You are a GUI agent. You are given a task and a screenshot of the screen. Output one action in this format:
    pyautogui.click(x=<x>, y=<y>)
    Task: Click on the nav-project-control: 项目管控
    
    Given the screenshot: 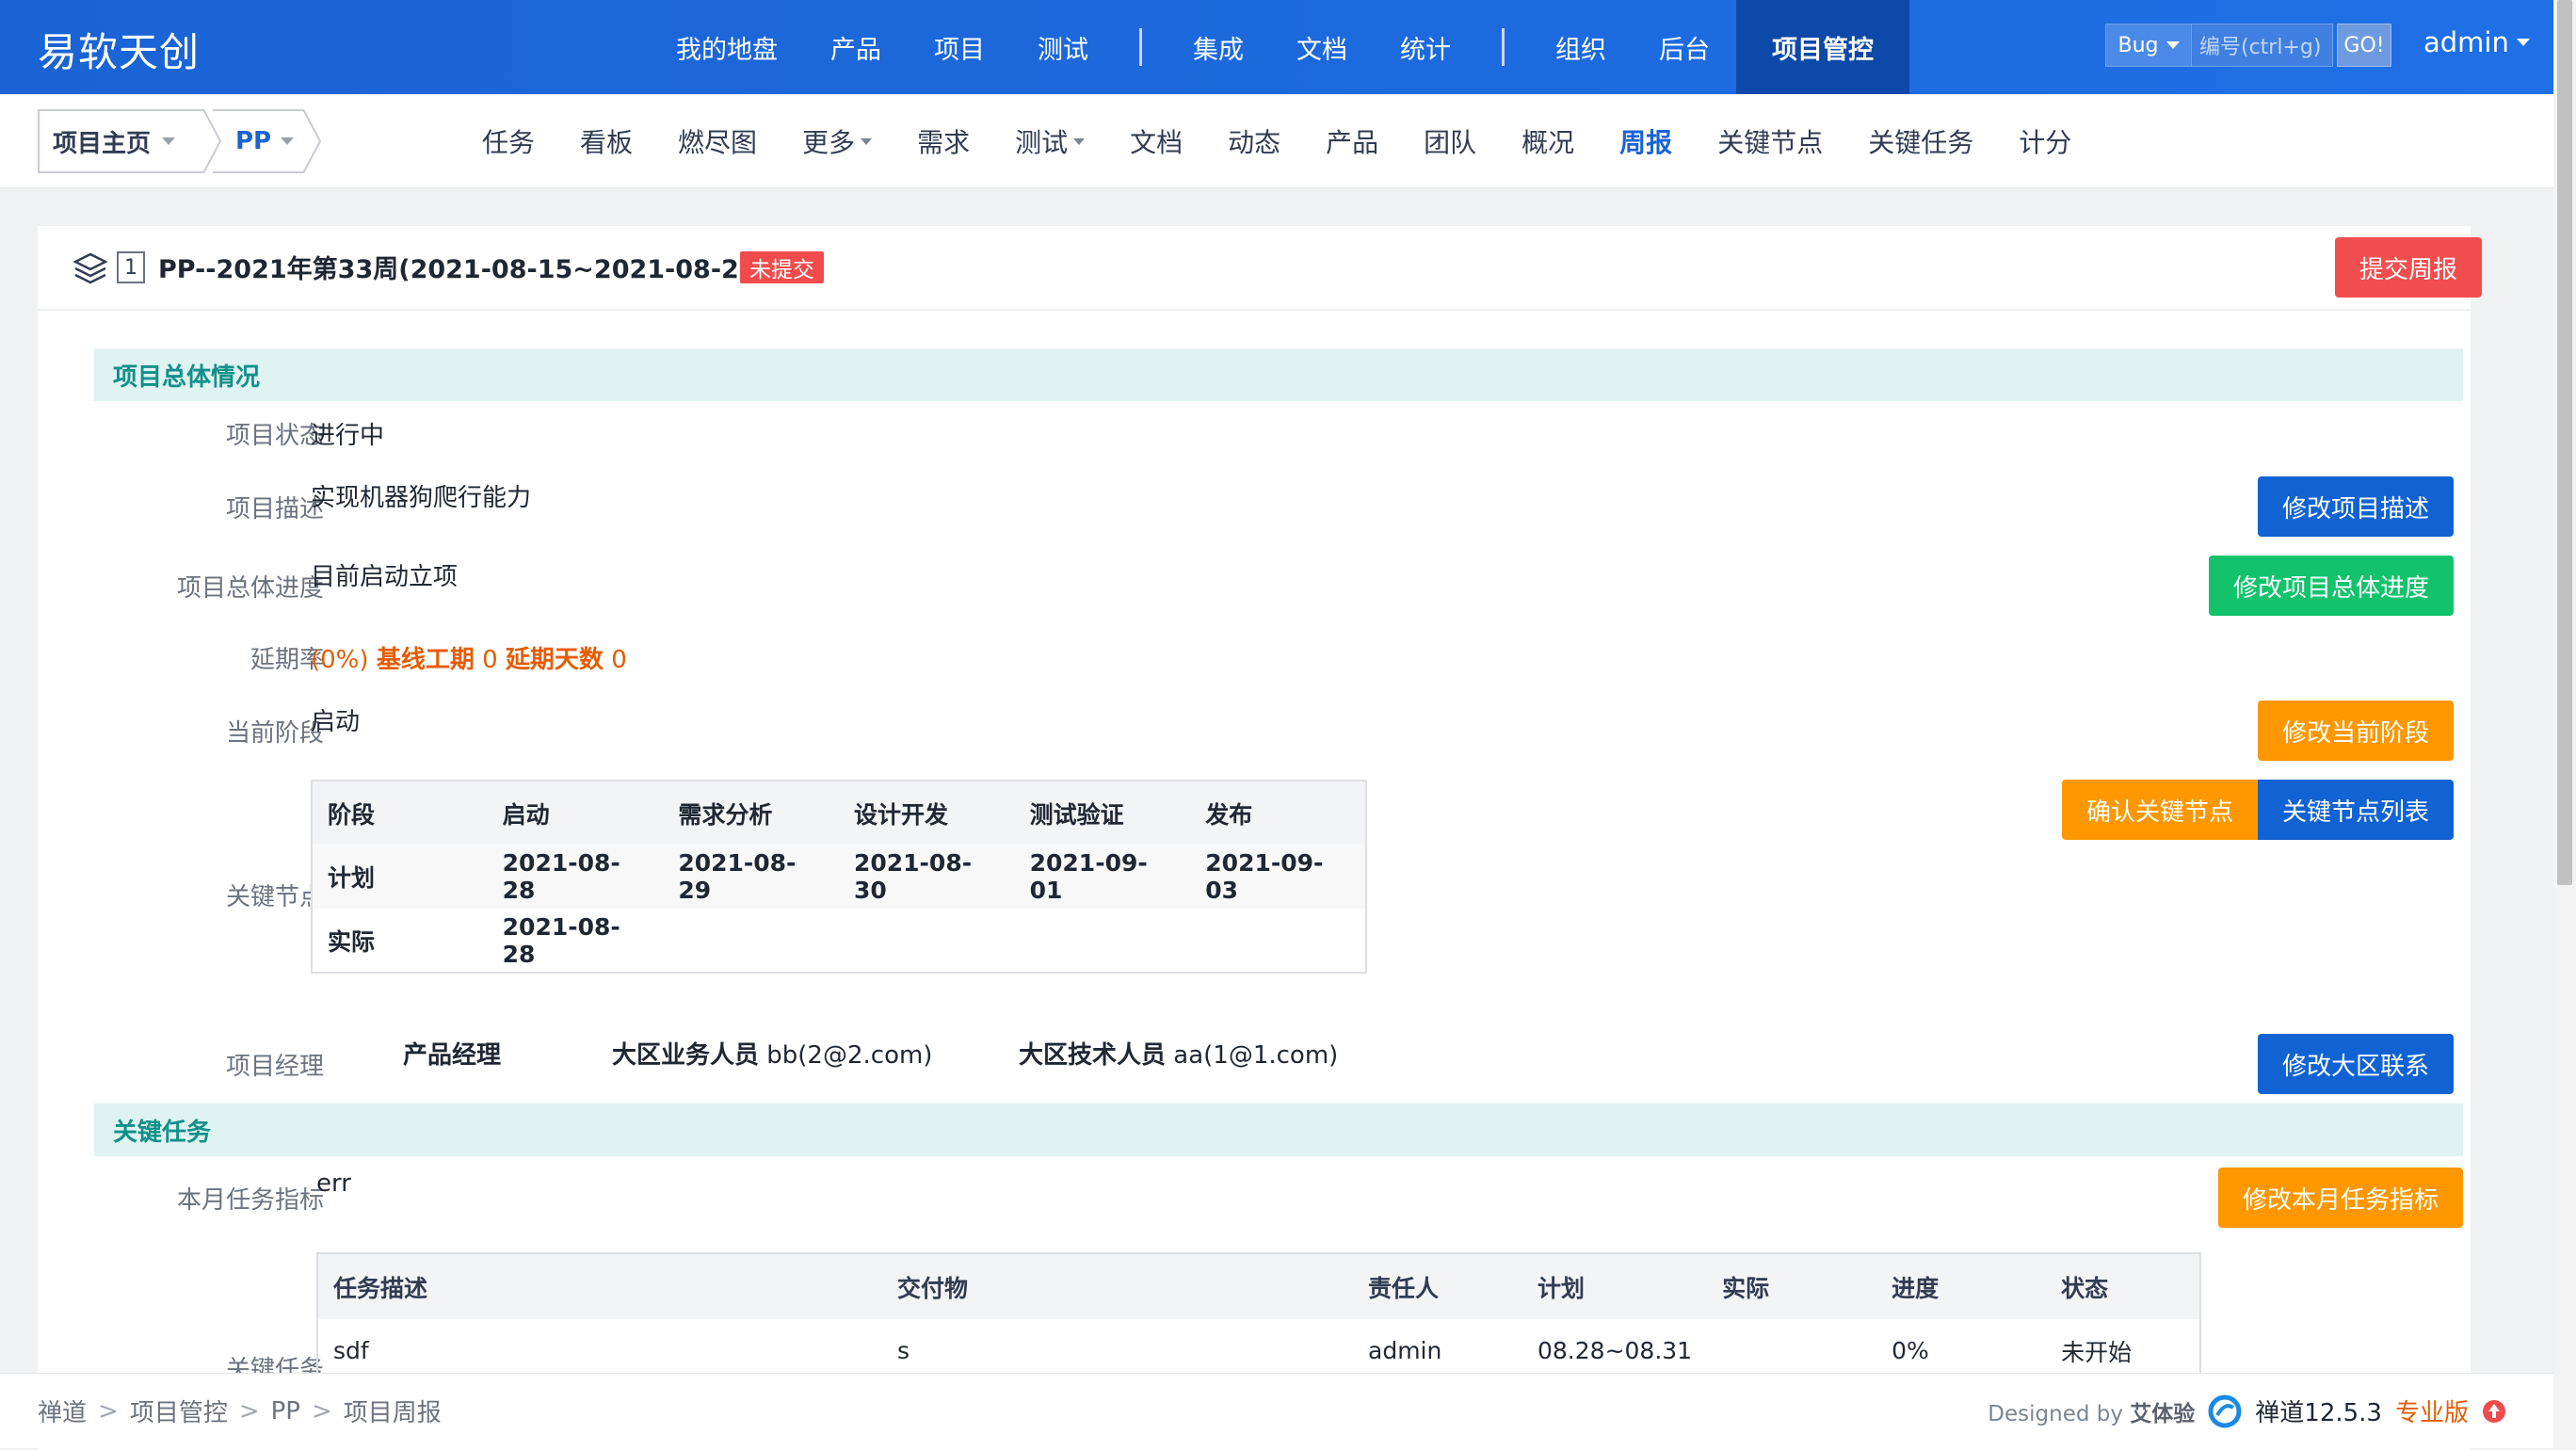 What is the action you would take?
    pyautogui.click(x=1822, y=47)
    